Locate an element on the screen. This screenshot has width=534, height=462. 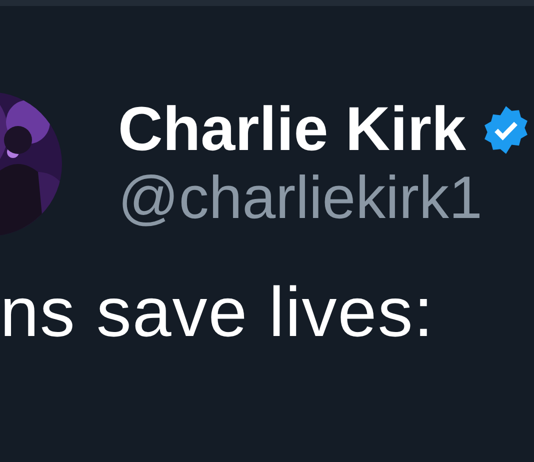
author-name: Charlie Kirk is located at coordinates (292, 130).